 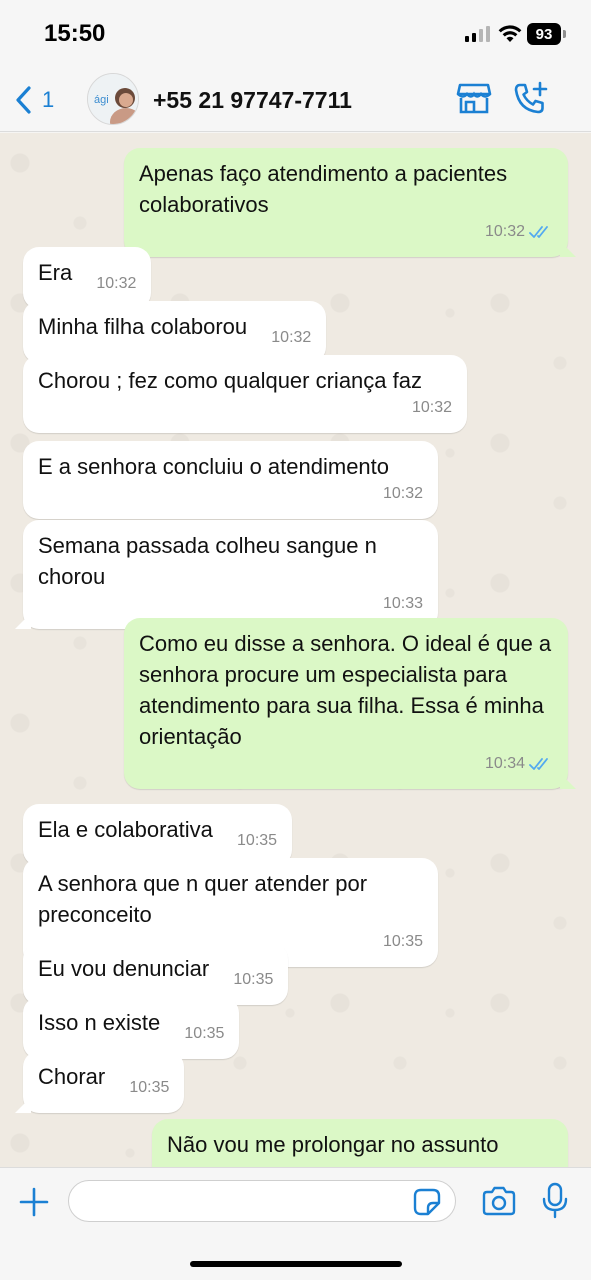 I want to click on battery-nub, so click(x=564, y=34).